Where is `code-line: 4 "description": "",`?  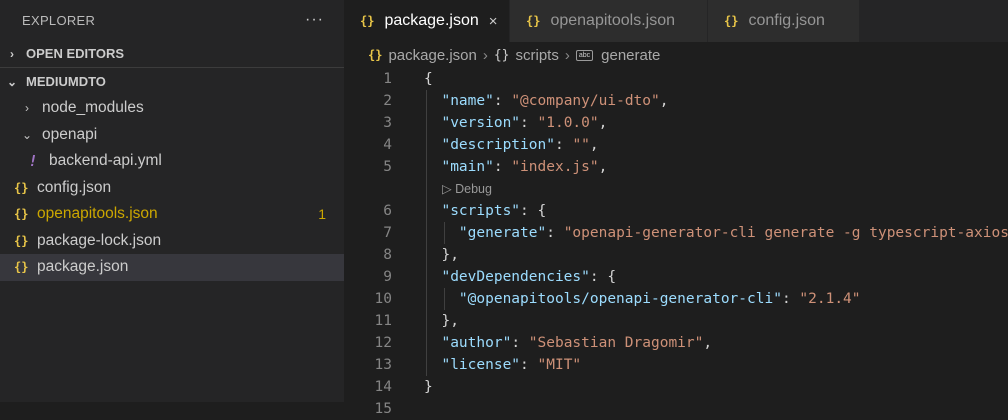 code-line: 4 "description": "", is located at coordinates (676, 145).